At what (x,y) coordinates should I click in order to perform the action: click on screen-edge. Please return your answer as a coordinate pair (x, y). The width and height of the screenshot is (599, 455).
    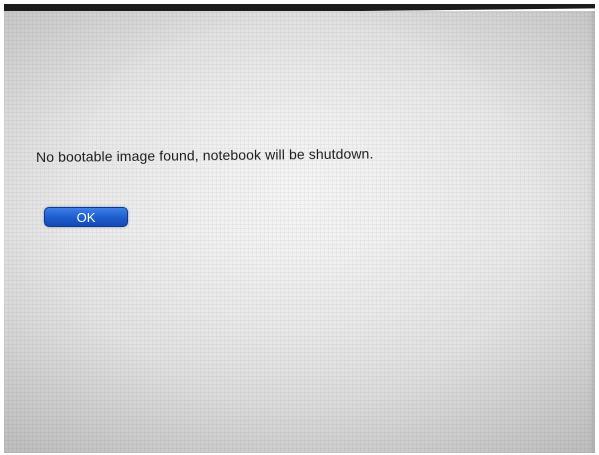
    Looking at the image, I should click on (592, 232).